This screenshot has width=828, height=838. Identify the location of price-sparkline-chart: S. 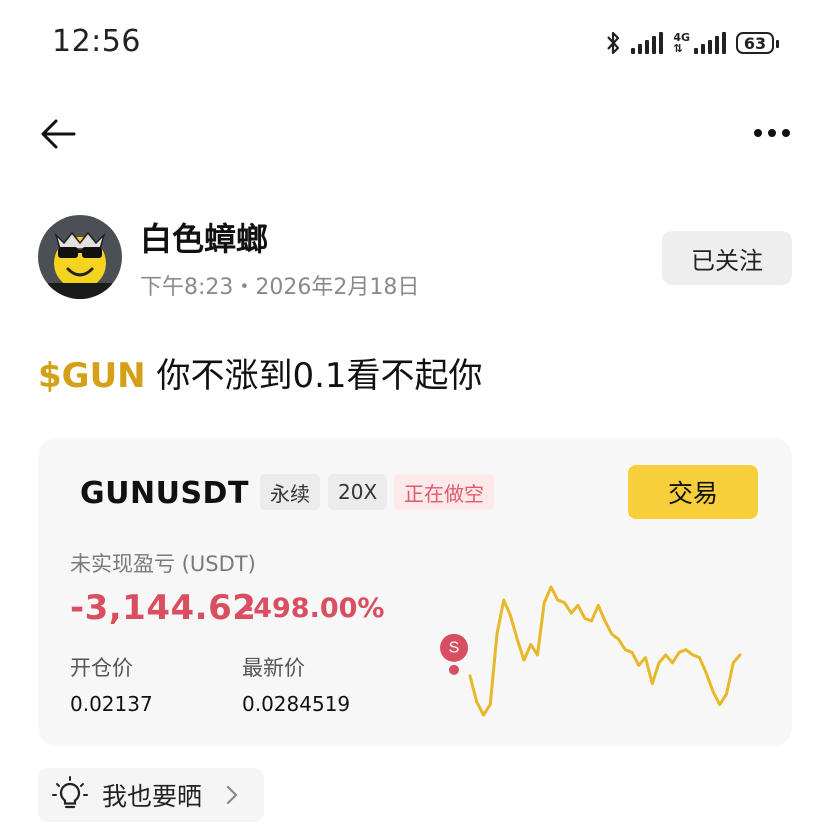
(591, 651).